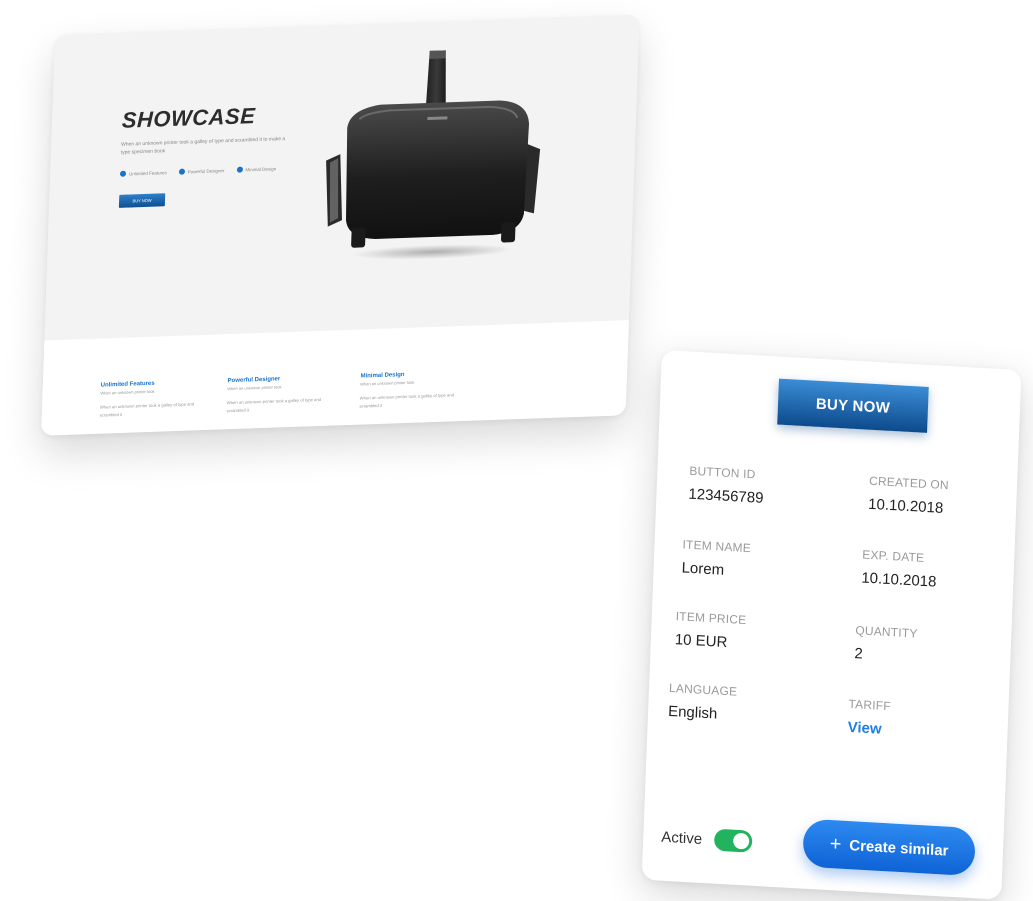  Describe the element at coordinates (206, 170) in the screenshot. I see `showcase-option-label: Powerful Designer` at that location.